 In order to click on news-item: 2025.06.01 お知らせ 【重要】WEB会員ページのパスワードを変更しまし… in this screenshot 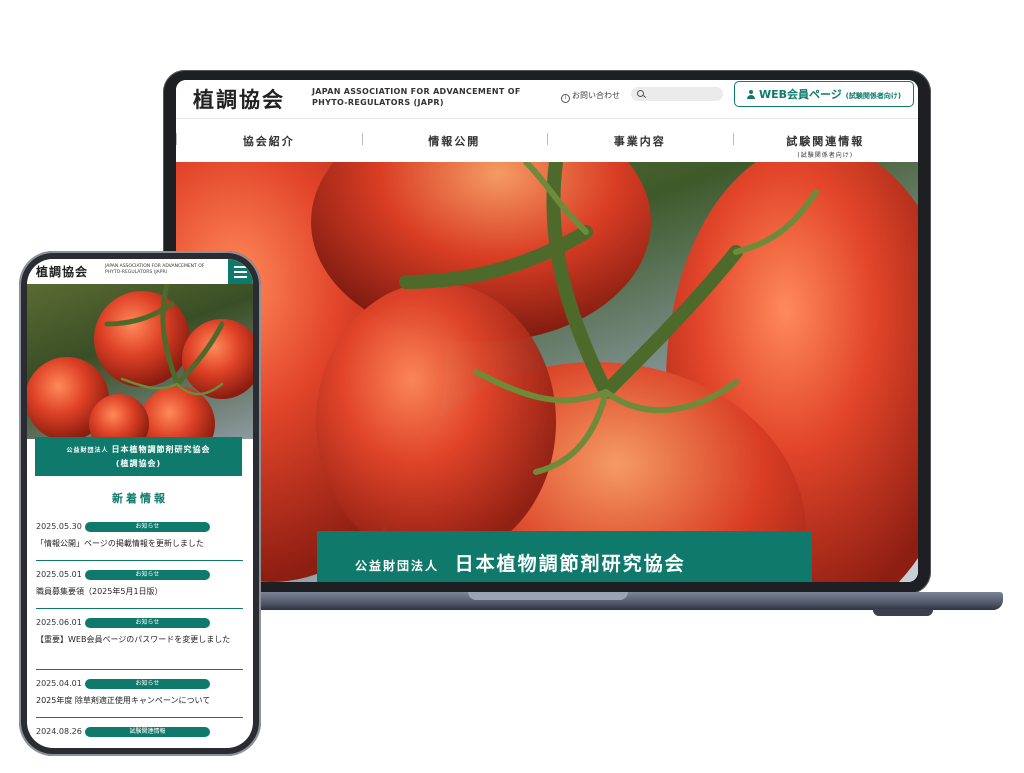, I will do `click(139, 644)`.